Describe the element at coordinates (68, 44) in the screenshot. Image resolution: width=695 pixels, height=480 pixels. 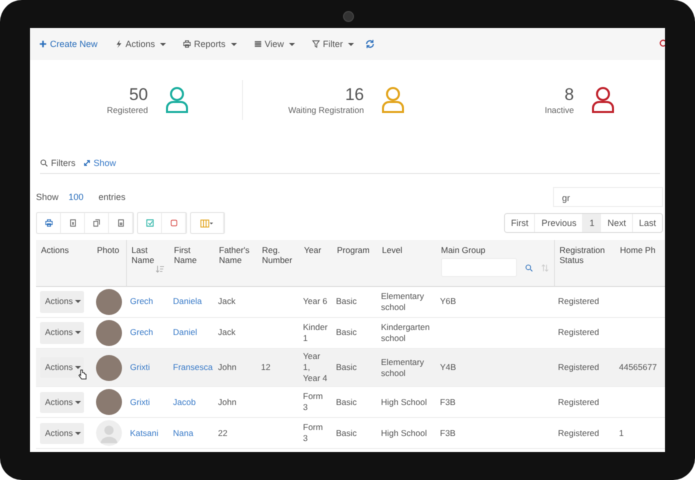
I see `toolbar-button: Create New` at that location.